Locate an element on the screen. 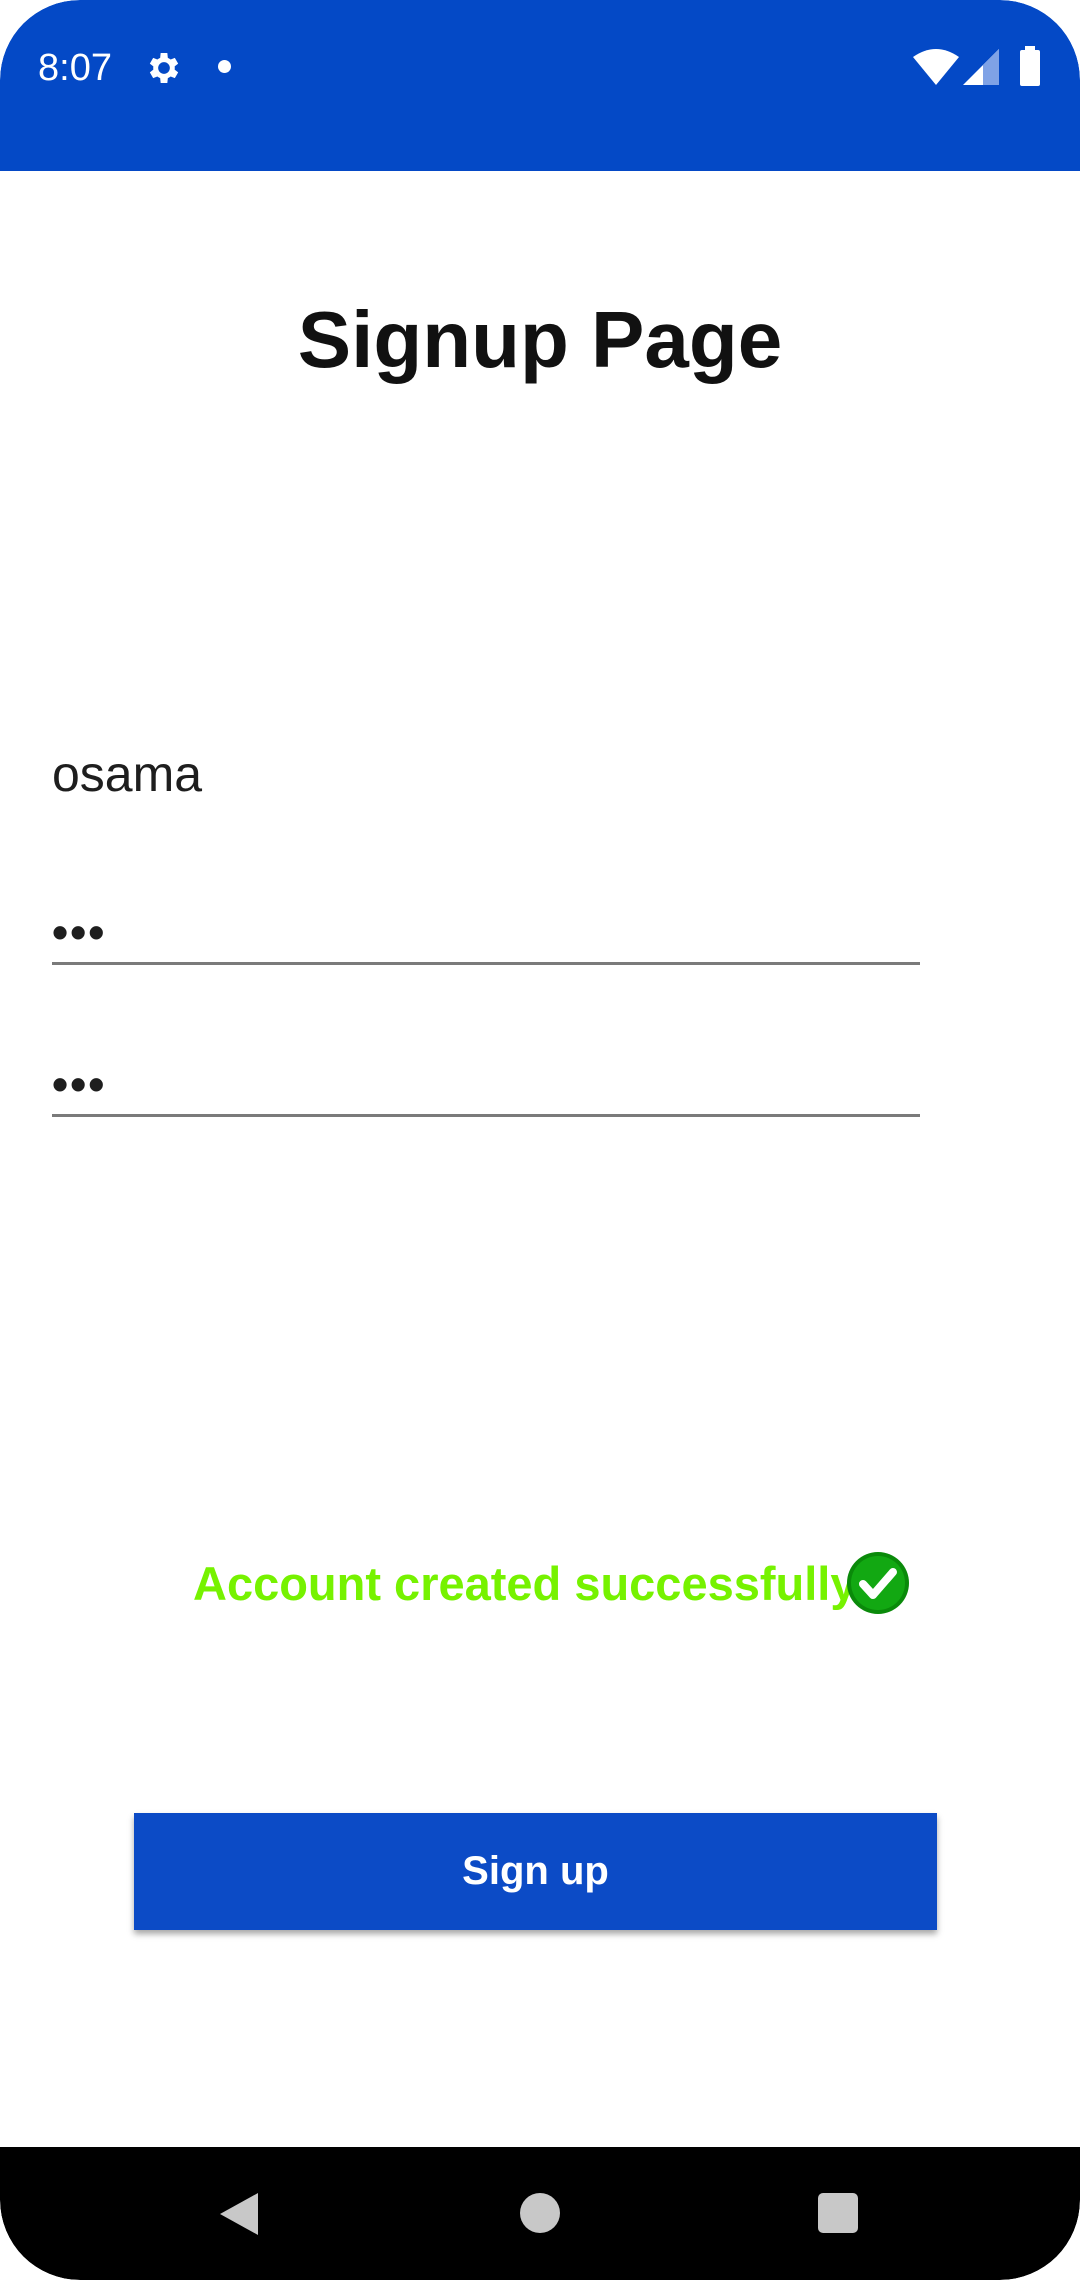  status-bar: 8:07 is located at coordinates (540, 85).